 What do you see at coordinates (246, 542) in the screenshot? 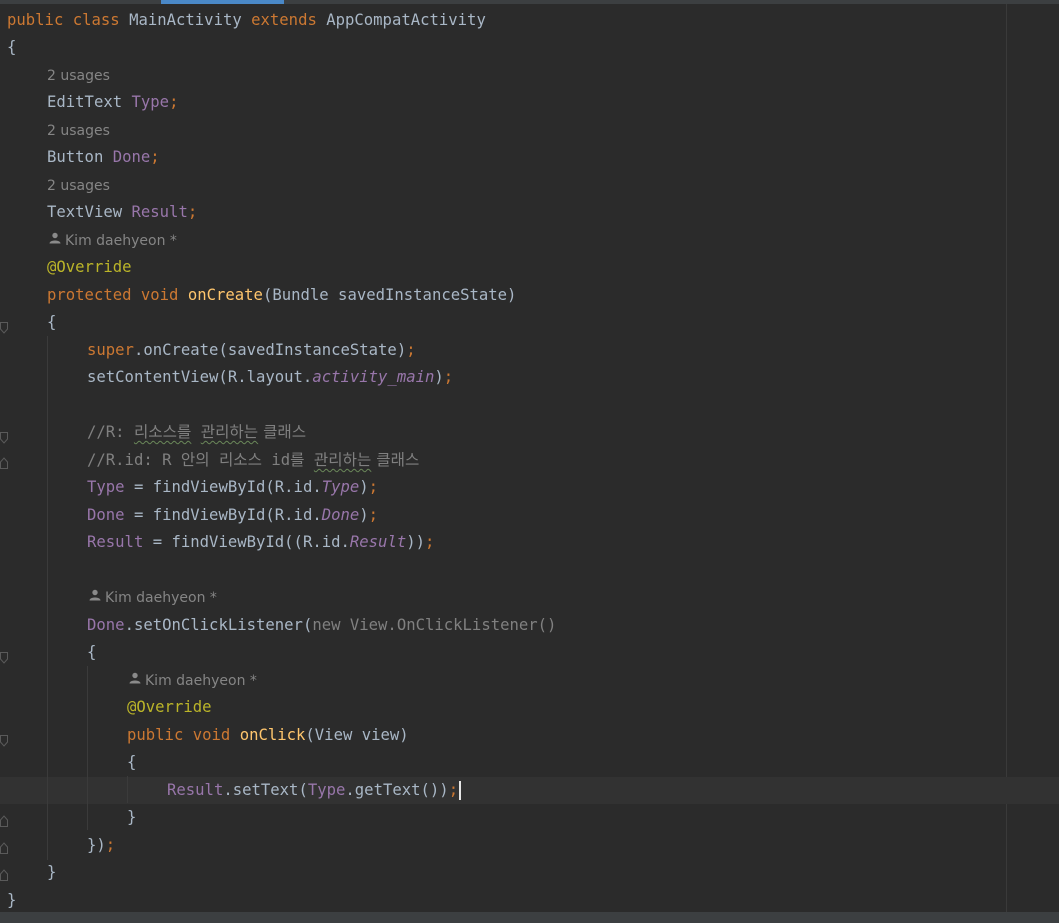
I see `code-token: = findViewById((R.id.` at bounding box center [246, 542].